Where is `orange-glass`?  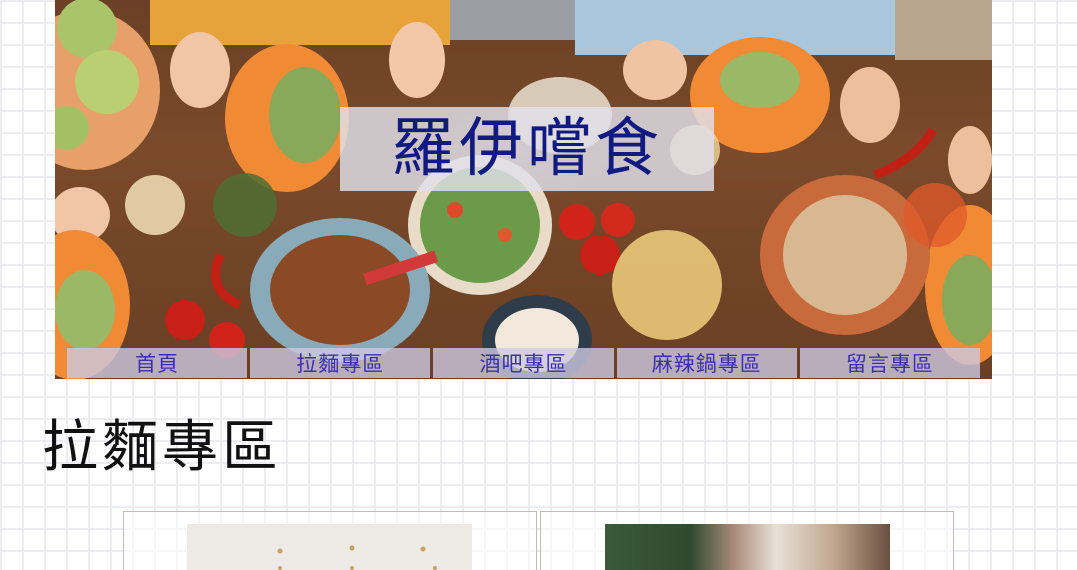 orange-glass is located at coordinates (935, 215).